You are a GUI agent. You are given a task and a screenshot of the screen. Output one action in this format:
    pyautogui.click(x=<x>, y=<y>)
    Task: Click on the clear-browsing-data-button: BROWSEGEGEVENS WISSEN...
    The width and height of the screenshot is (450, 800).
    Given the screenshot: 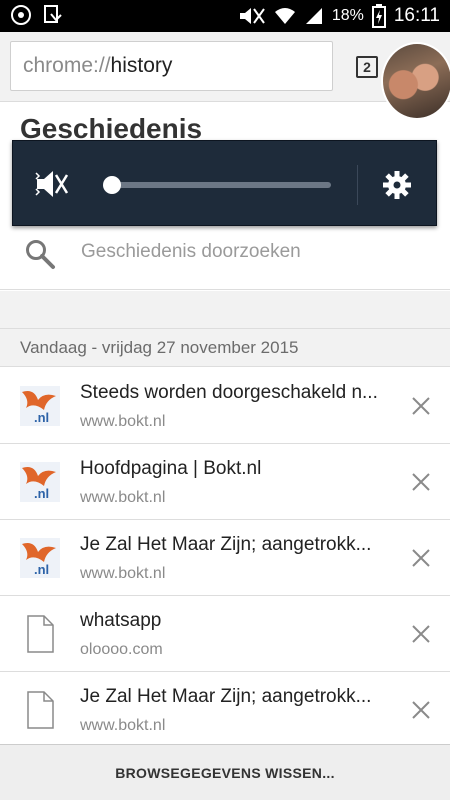 What is the action you would take?
    pyautogui.click(x=225, y=772)
    